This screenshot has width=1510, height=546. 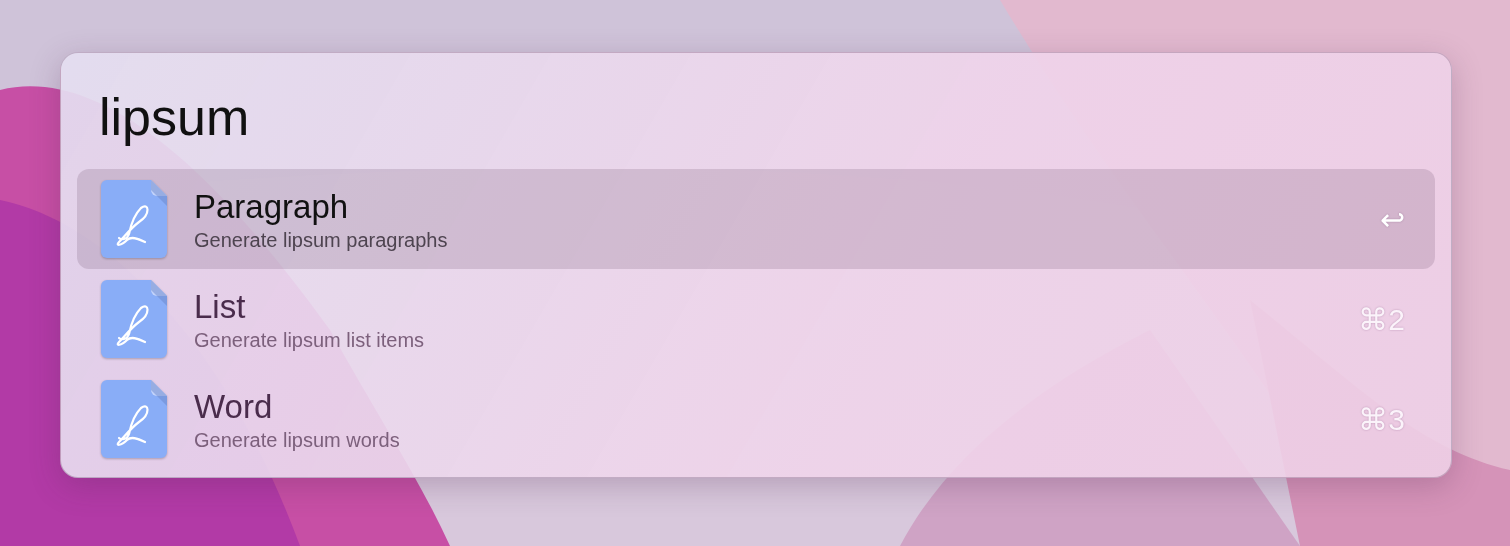 I want to click on result-title: Paragraph, so click(x=272, y=206).